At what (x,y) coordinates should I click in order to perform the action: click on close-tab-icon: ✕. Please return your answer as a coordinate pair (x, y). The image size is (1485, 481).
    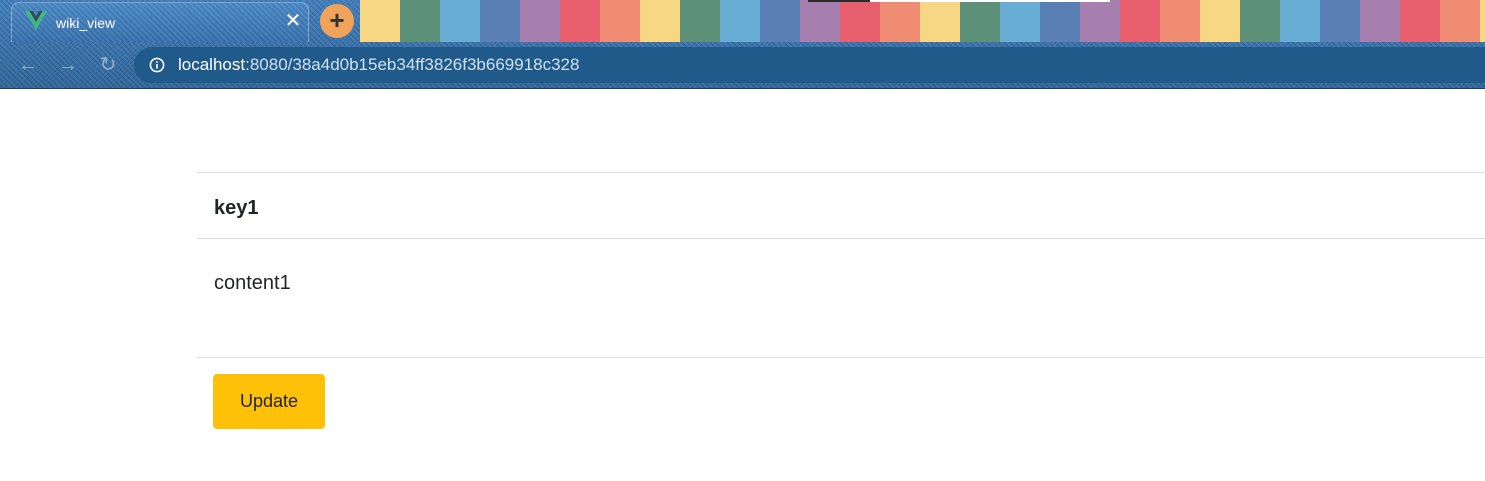
    Looking at the image, I should click on (293, 21).